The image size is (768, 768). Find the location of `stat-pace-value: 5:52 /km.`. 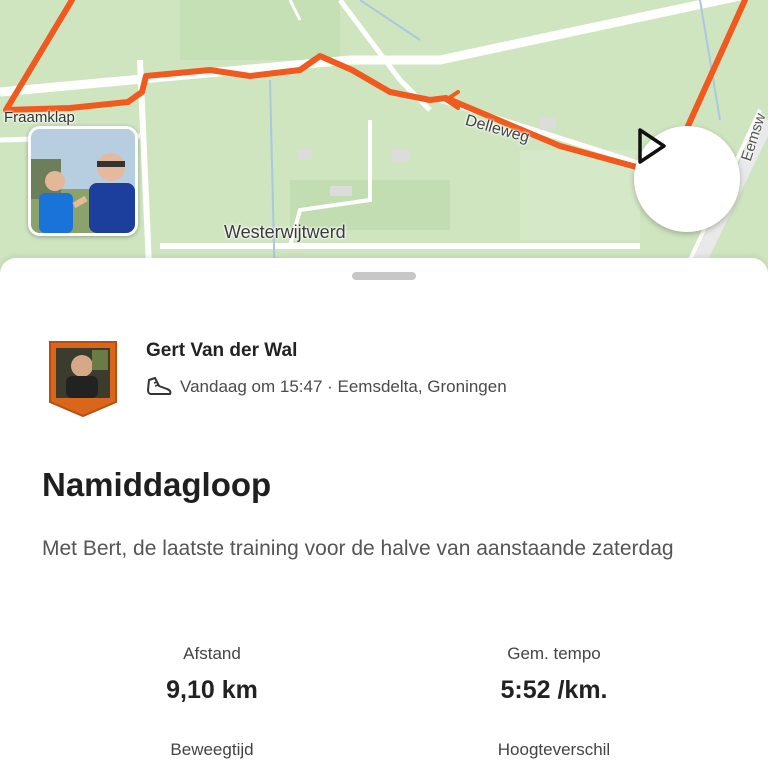

stat-pace-value: 5:52 /km. is located at coordinates (554, 690).